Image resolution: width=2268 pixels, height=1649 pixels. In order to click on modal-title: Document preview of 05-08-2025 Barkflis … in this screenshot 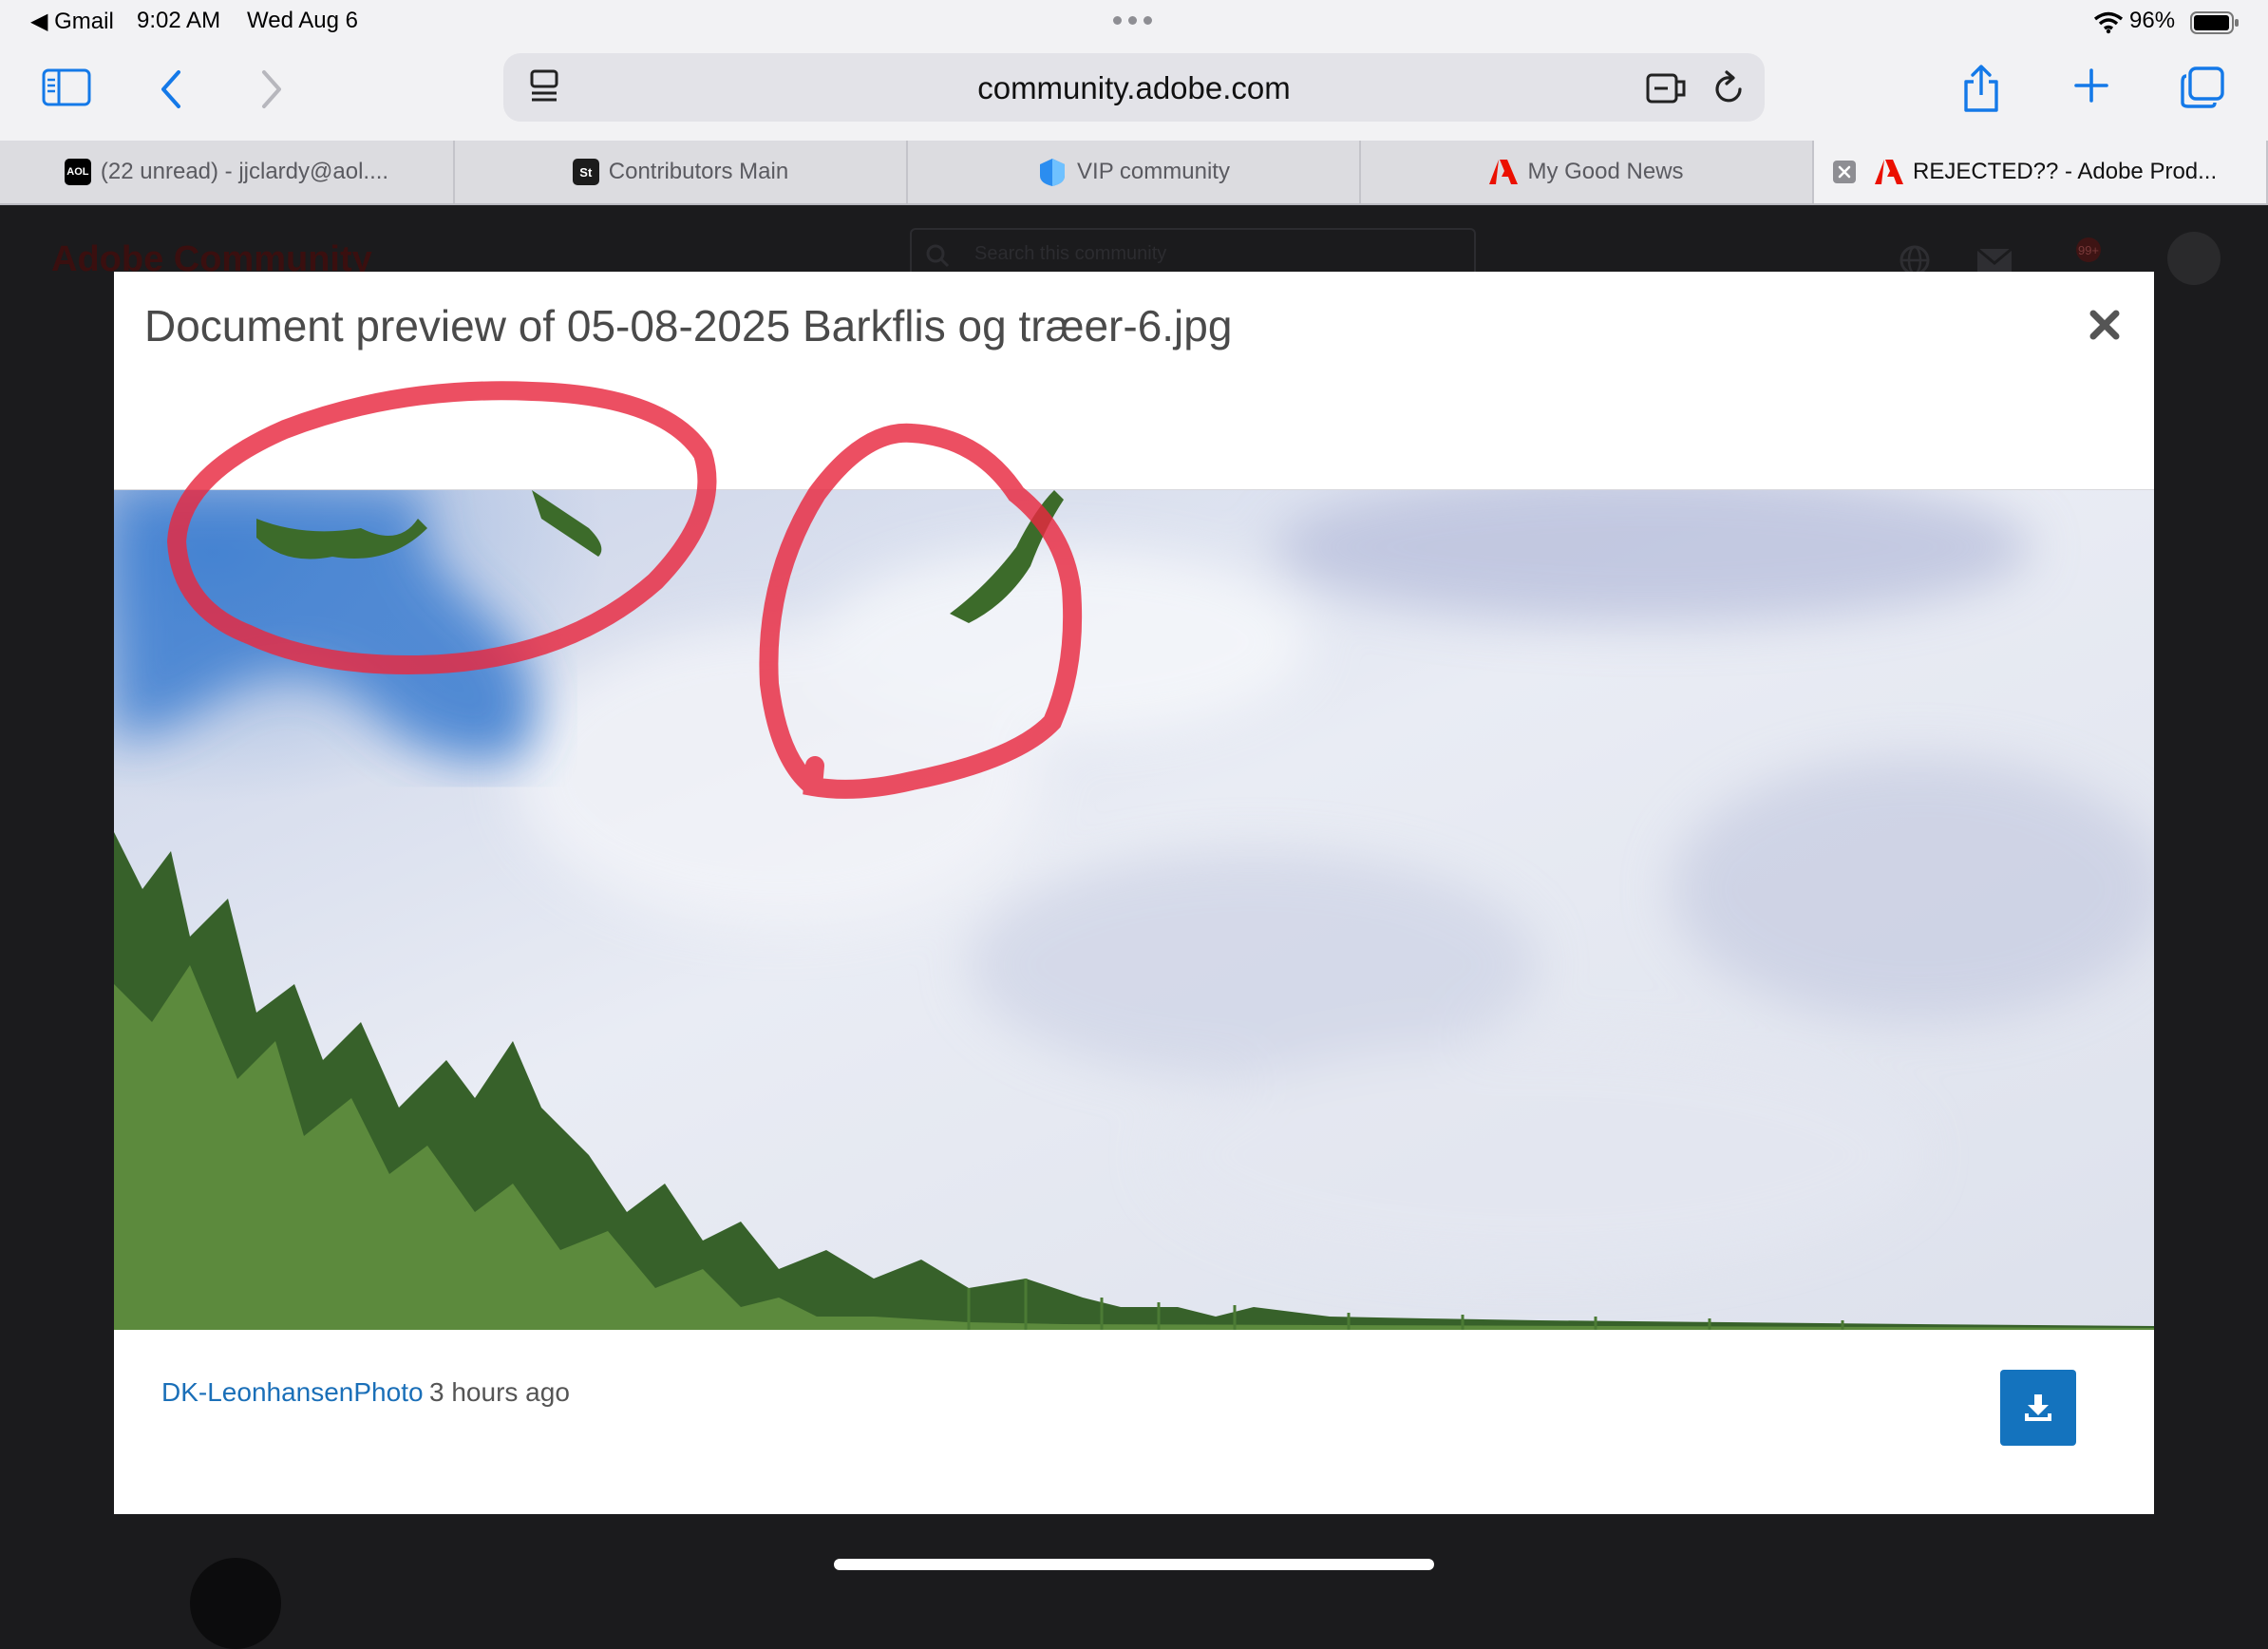, I will do `click(689, 326)`.